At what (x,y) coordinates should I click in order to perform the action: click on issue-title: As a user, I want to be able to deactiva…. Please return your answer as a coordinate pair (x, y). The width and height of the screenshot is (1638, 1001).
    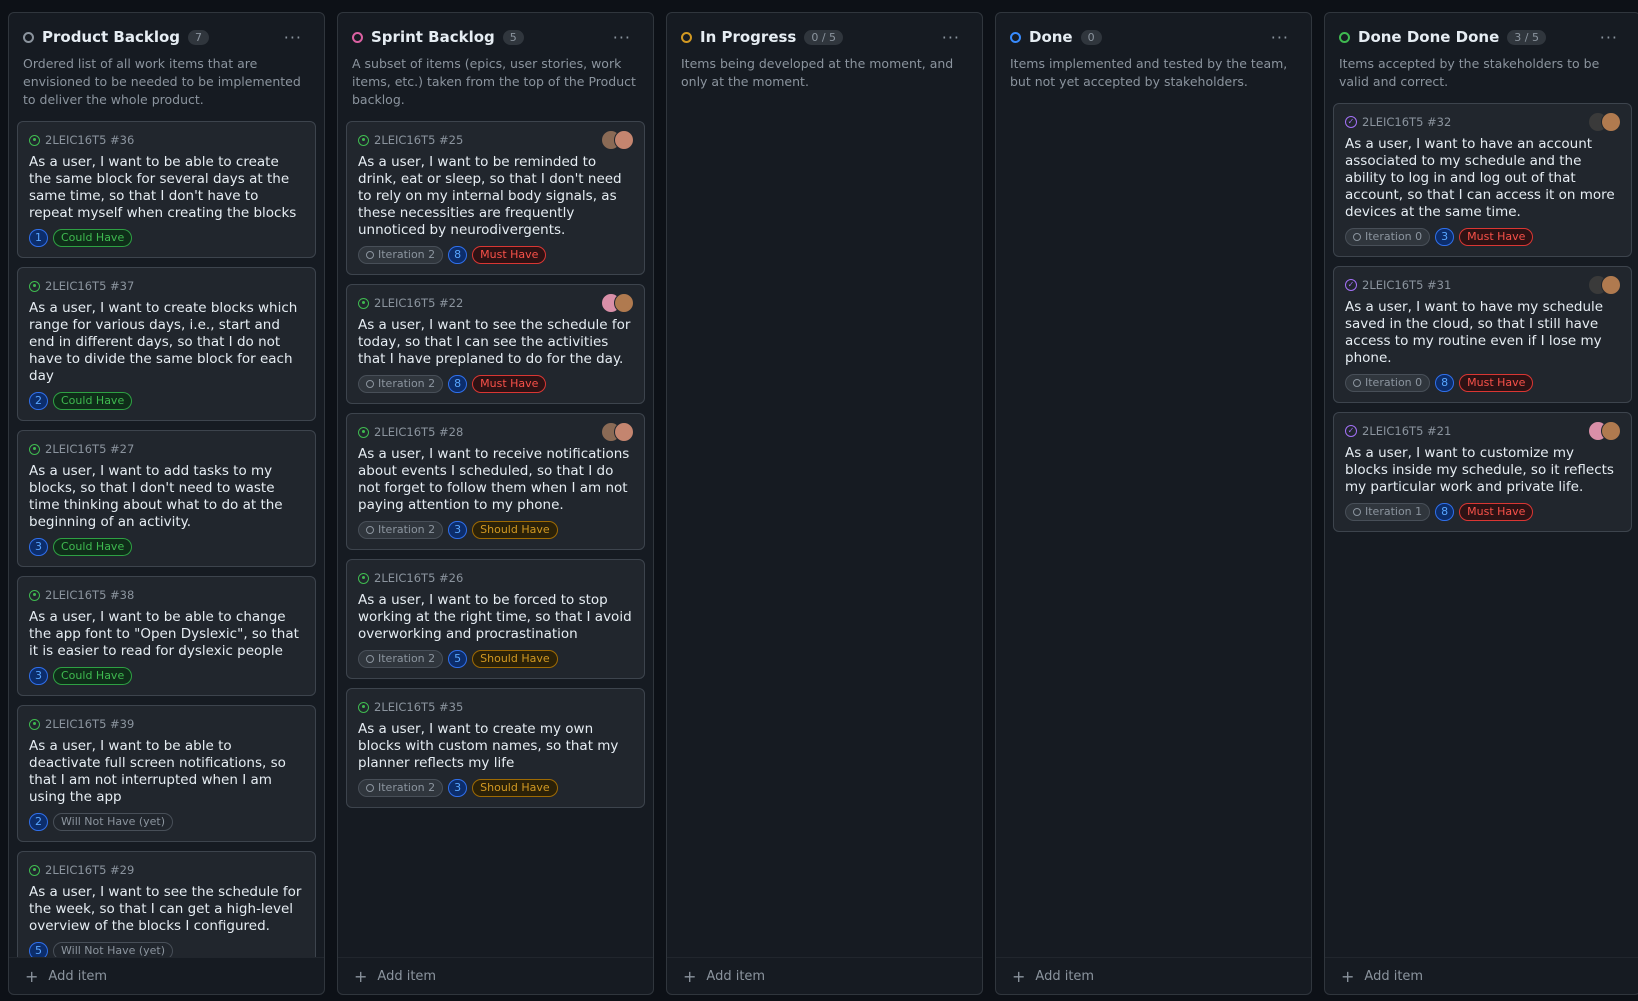
    Looking at the image, I should click on (166, 772).